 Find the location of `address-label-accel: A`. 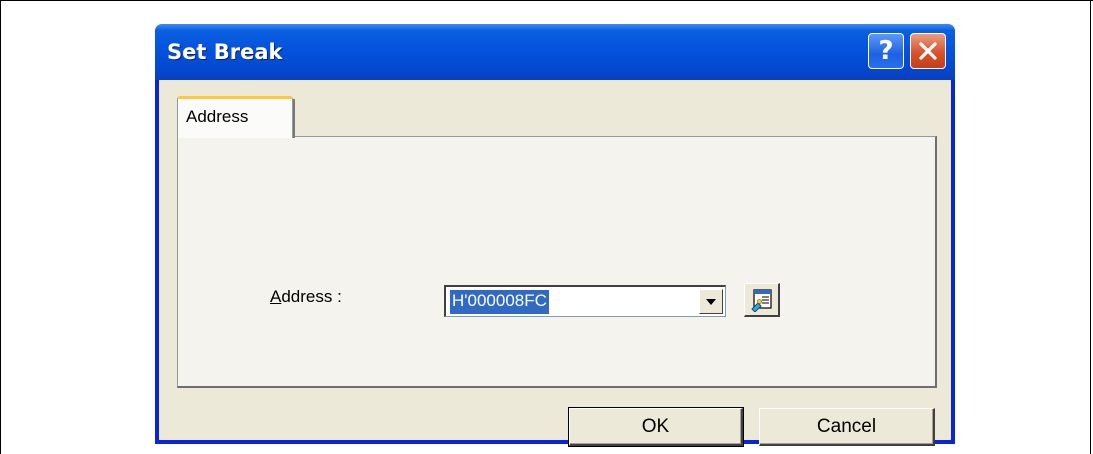

address-label-accel: A is located at coordinates (276, 296).